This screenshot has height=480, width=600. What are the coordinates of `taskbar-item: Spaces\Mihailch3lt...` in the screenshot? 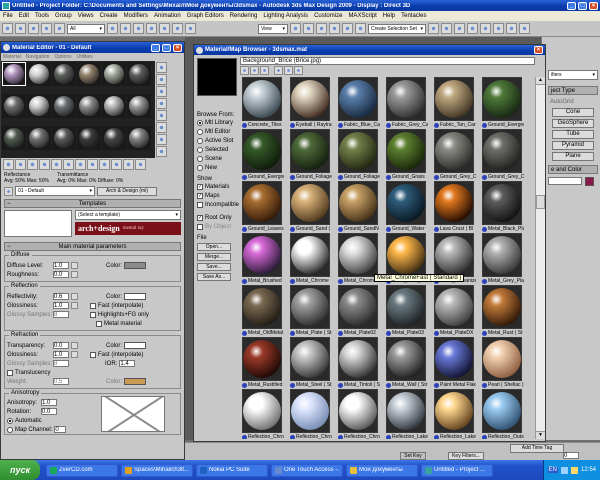 It's located at (157, 470).